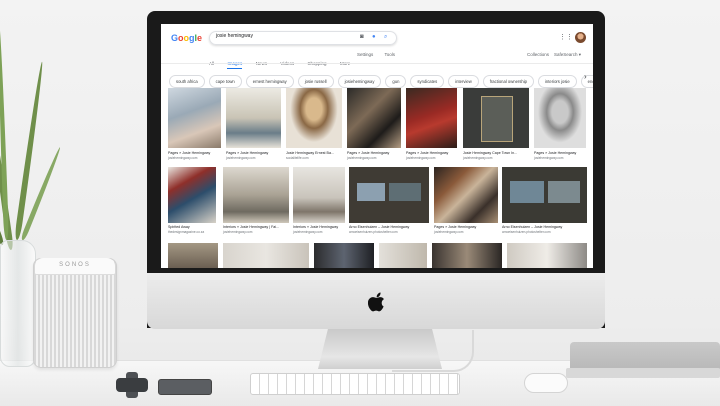  What do you see at coordinates (355, 384) in the screenshot?
I see `keyboard` at bounding box center [355, 384].